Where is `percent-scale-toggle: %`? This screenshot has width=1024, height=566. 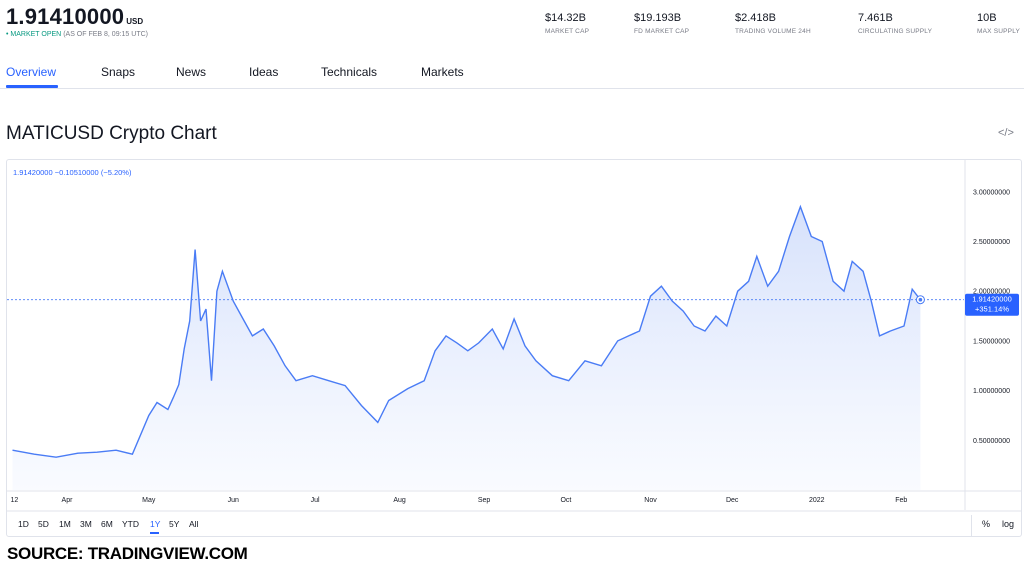
percent-scale-toggle: % is located at coordinates (986, 524).